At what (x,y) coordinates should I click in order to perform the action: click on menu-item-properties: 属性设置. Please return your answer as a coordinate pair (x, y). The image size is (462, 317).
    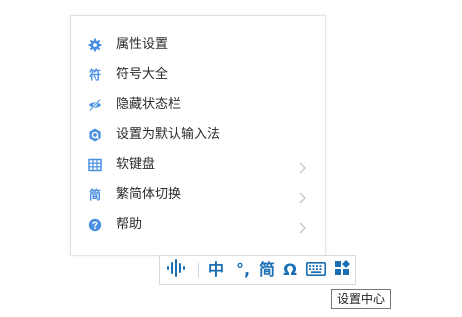
    Looking at the image, I should click on (198, 45).